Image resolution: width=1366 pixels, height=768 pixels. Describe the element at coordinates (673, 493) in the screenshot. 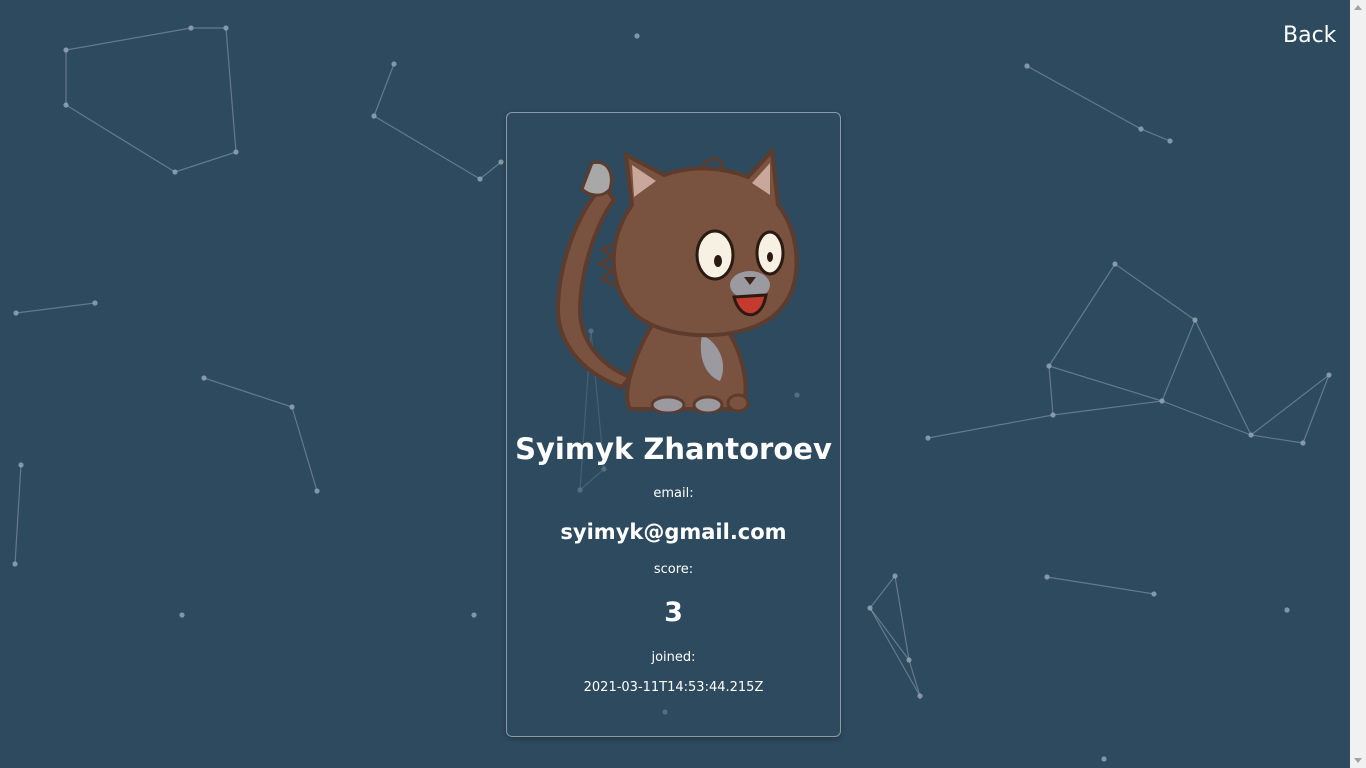

I see `email-label: email:` at that location.